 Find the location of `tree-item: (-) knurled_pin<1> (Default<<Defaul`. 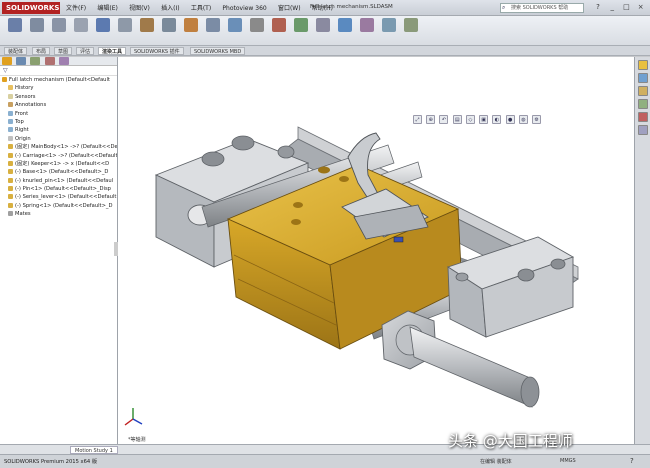

tree-item: (-) knurled_pin<1> (Default<<Defaul is located at coordinates (59, 181).